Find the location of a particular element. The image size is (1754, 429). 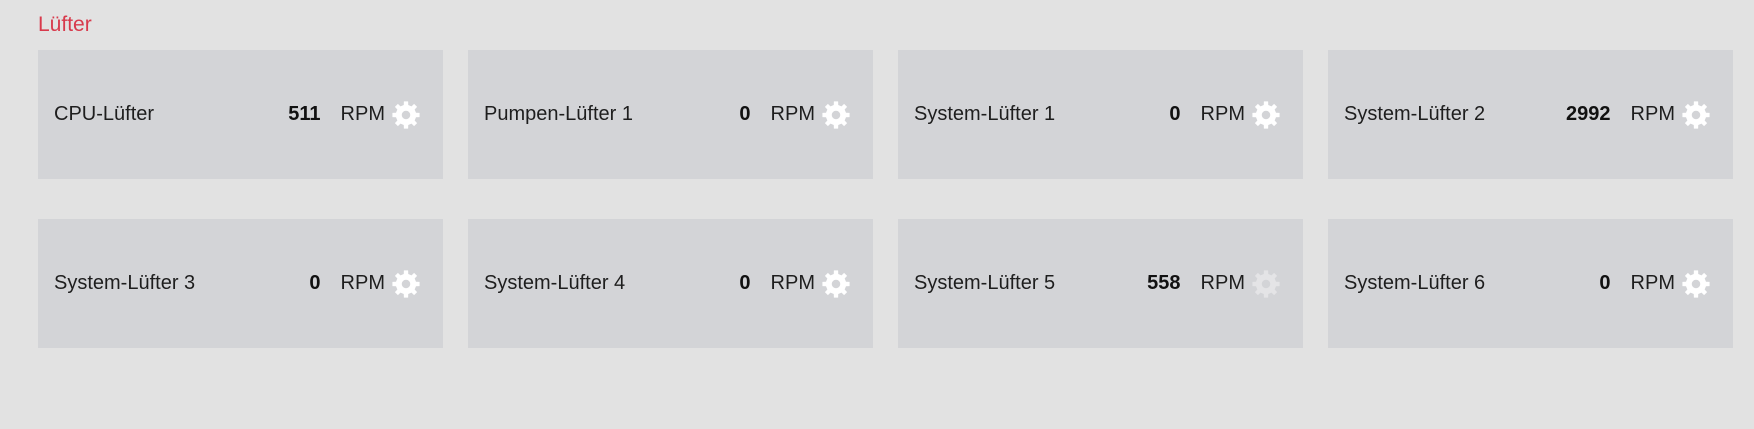

fan-name: Pumpen-Lüfter 1 is located at coordinates (558, 114).